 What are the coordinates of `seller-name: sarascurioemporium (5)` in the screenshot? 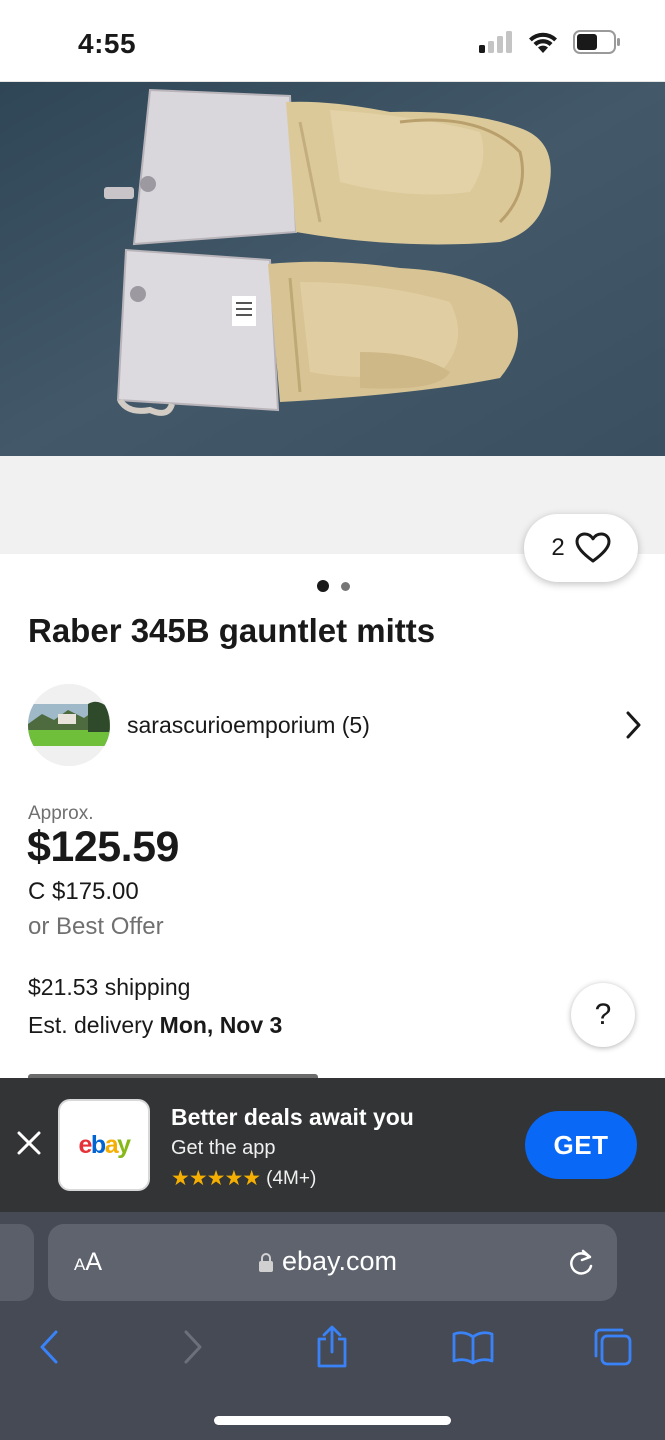 It's located at (248, 725).